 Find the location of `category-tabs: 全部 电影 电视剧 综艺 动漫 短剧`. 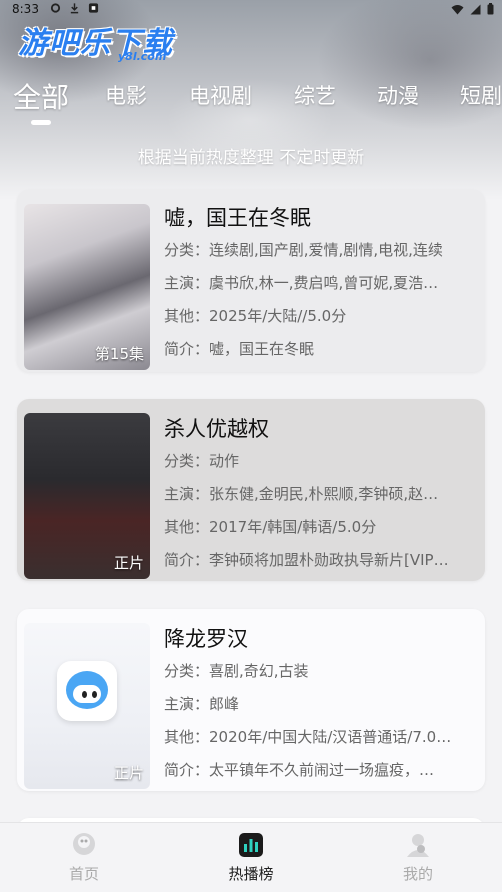

category-tabs: 全部 电影 电视剧 综艺 动漫 短剧 is located at coordinates (251, 102).